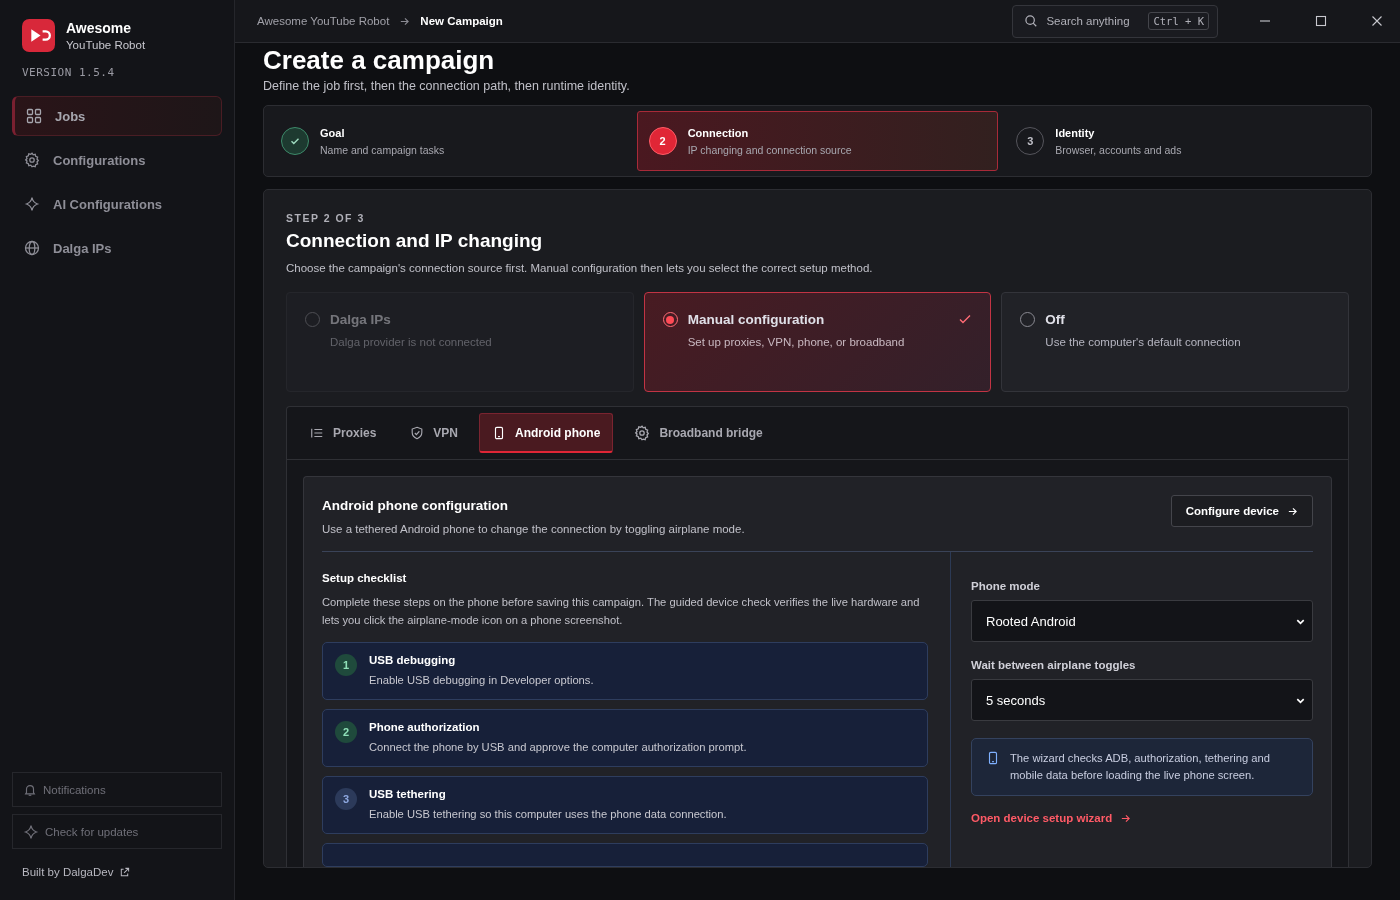 This screenshot has height=900, width=1400. What do you see at coordinates (546, 433) in the screenshot?
I see `tab: Android phone` at bounding box center [546, 433].